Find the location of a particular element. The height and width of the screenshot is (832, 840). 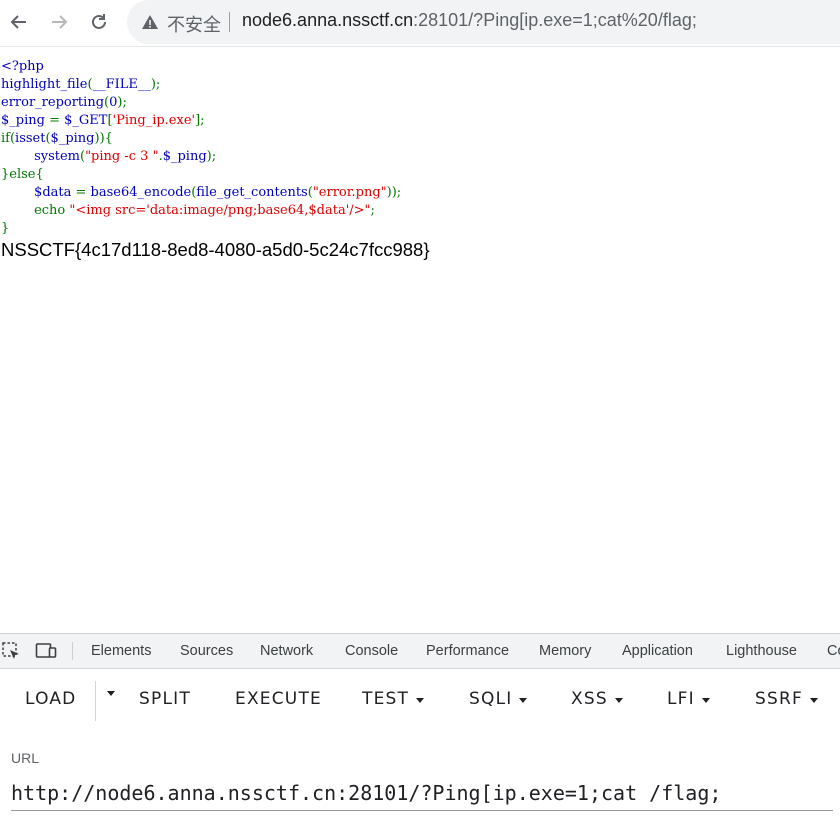

lfi-label: LFI is located at coordinates (681, 699).